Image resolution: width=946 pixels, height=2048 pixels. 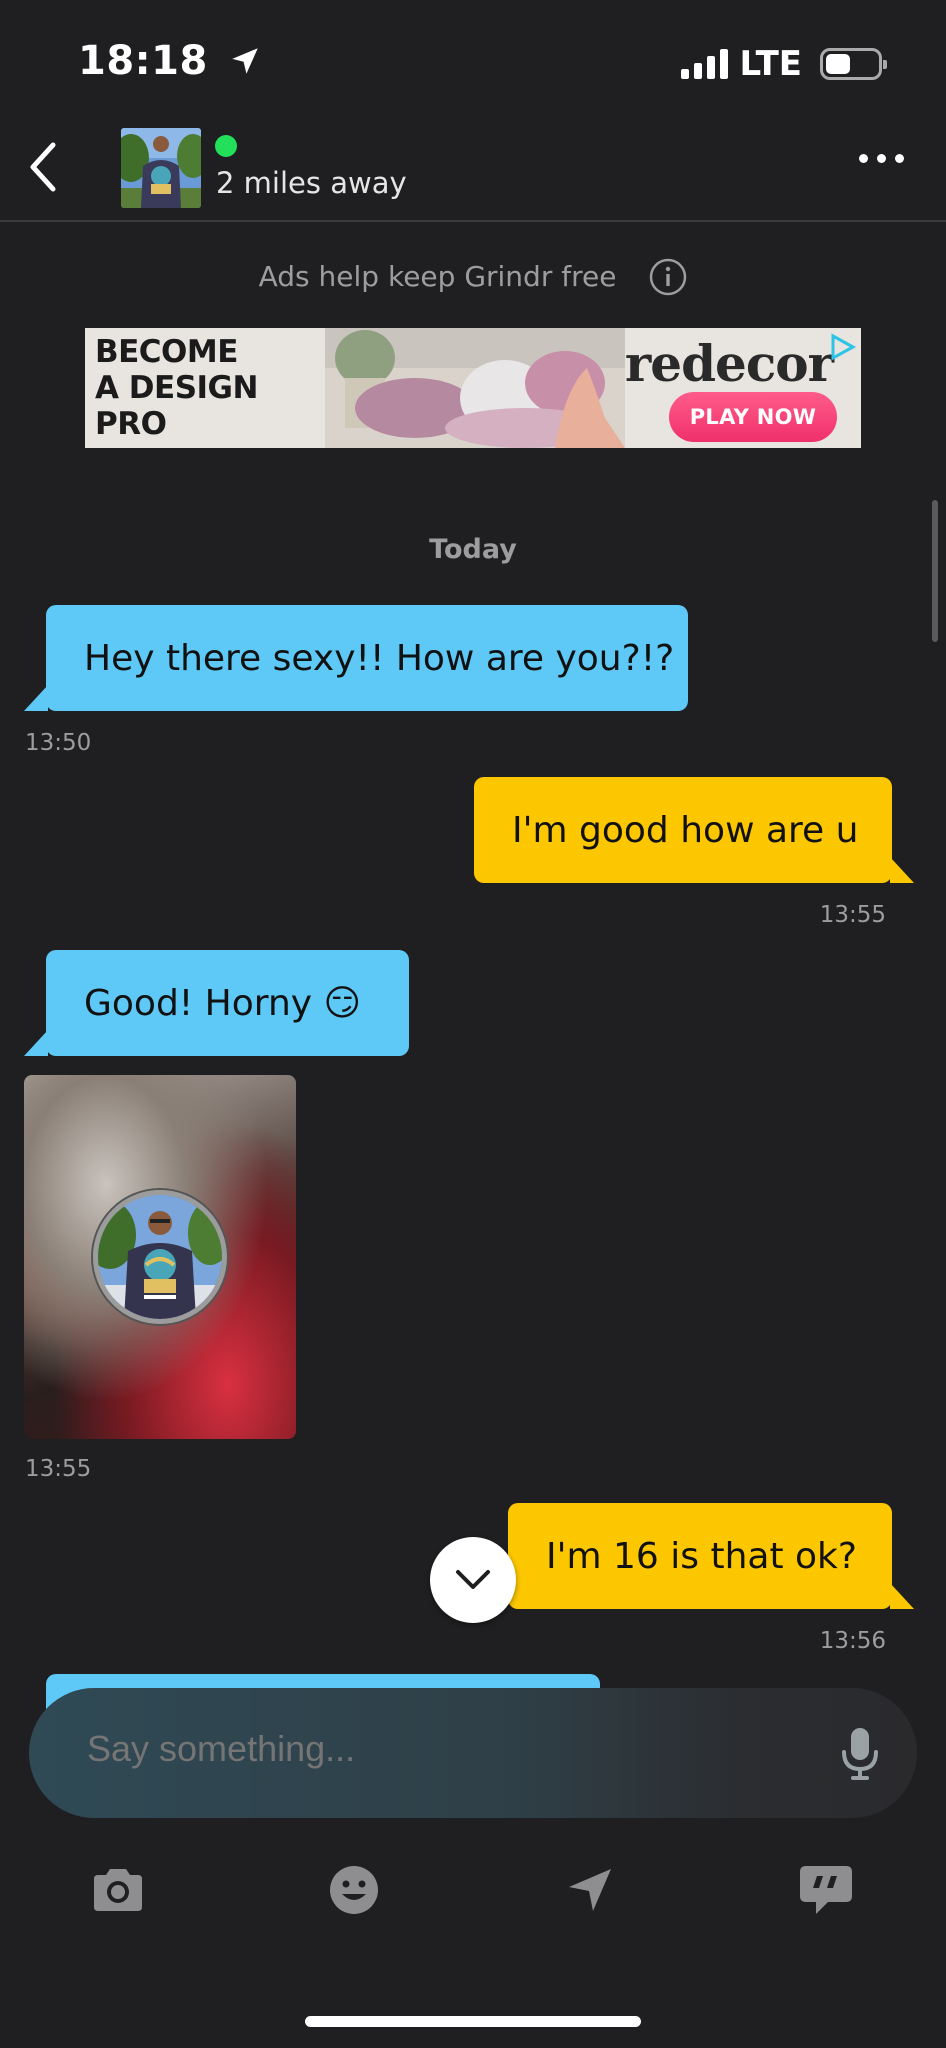 I want to click on microphone-icon, so click(x=860, y=1754).